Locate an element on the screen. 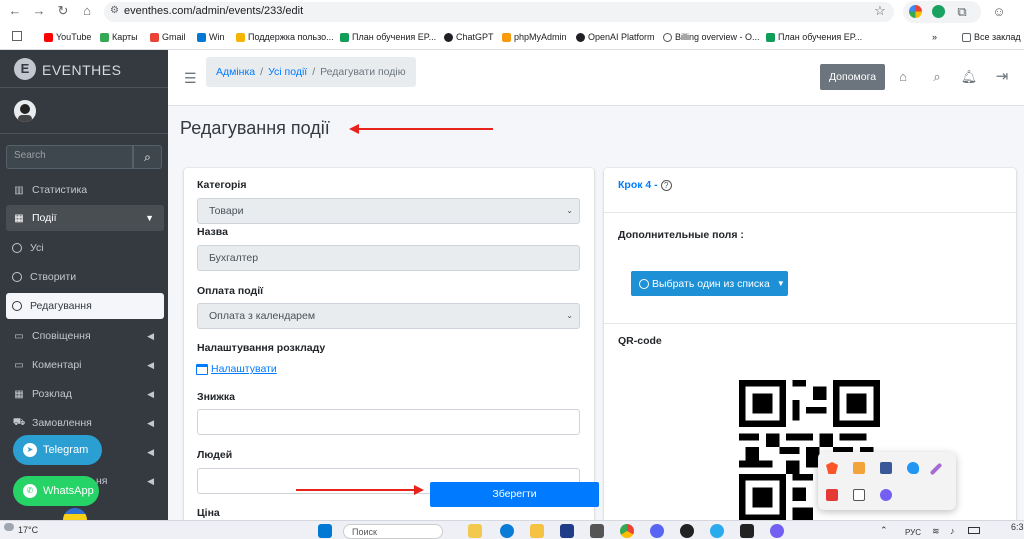 The height and width of the screenshot is (539, 1024). bookmark-openai: OpenAI Platform is located at coordinates (615, 37).